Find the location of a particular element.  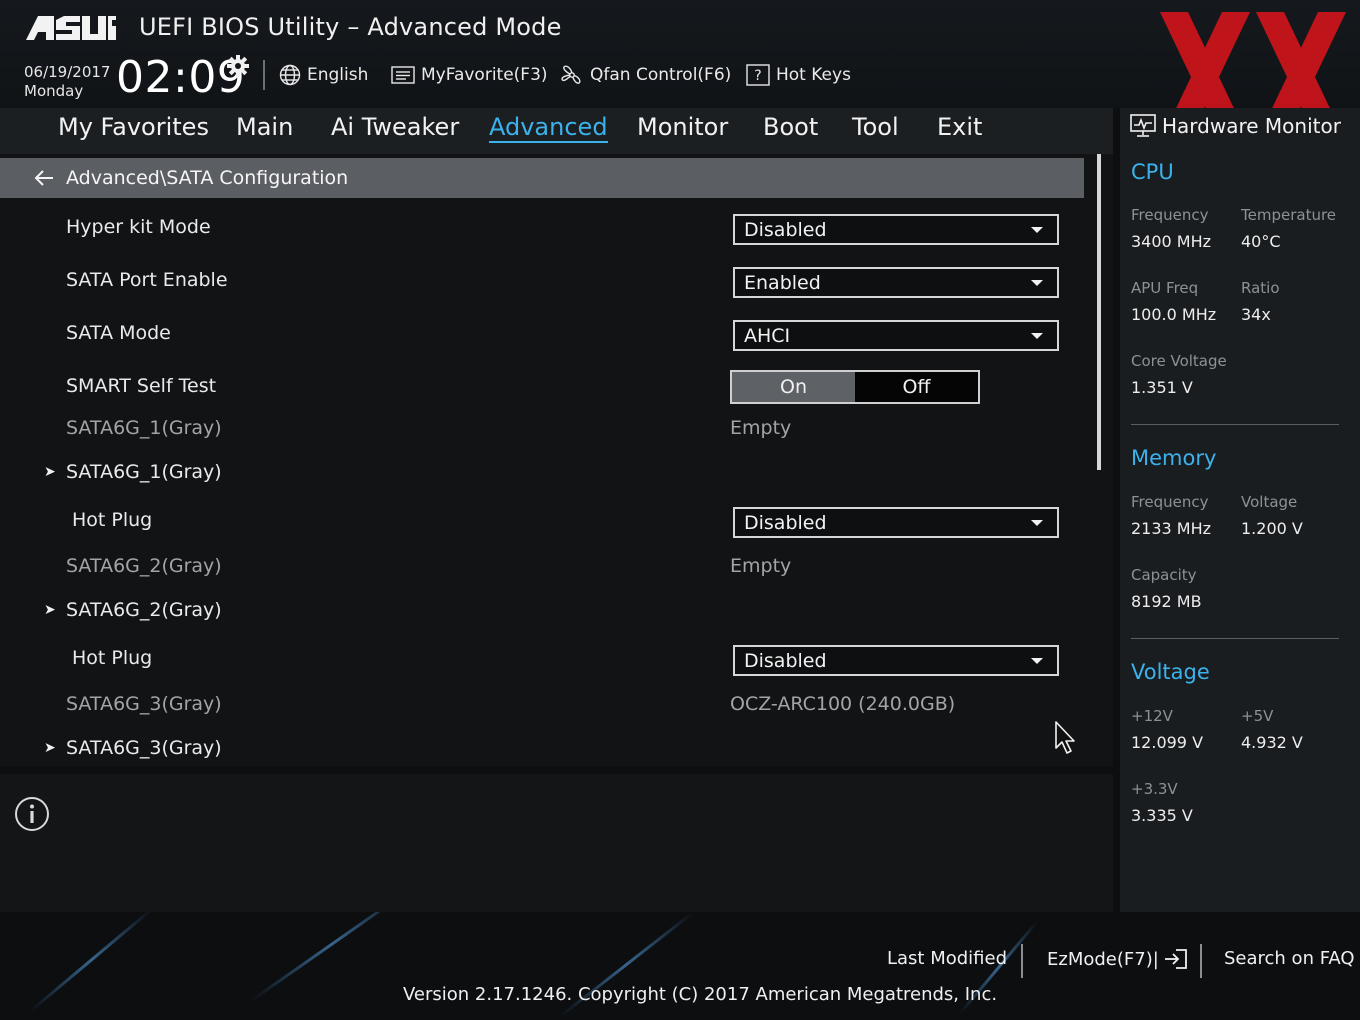

header-separator is located at coordinates (264, 75).